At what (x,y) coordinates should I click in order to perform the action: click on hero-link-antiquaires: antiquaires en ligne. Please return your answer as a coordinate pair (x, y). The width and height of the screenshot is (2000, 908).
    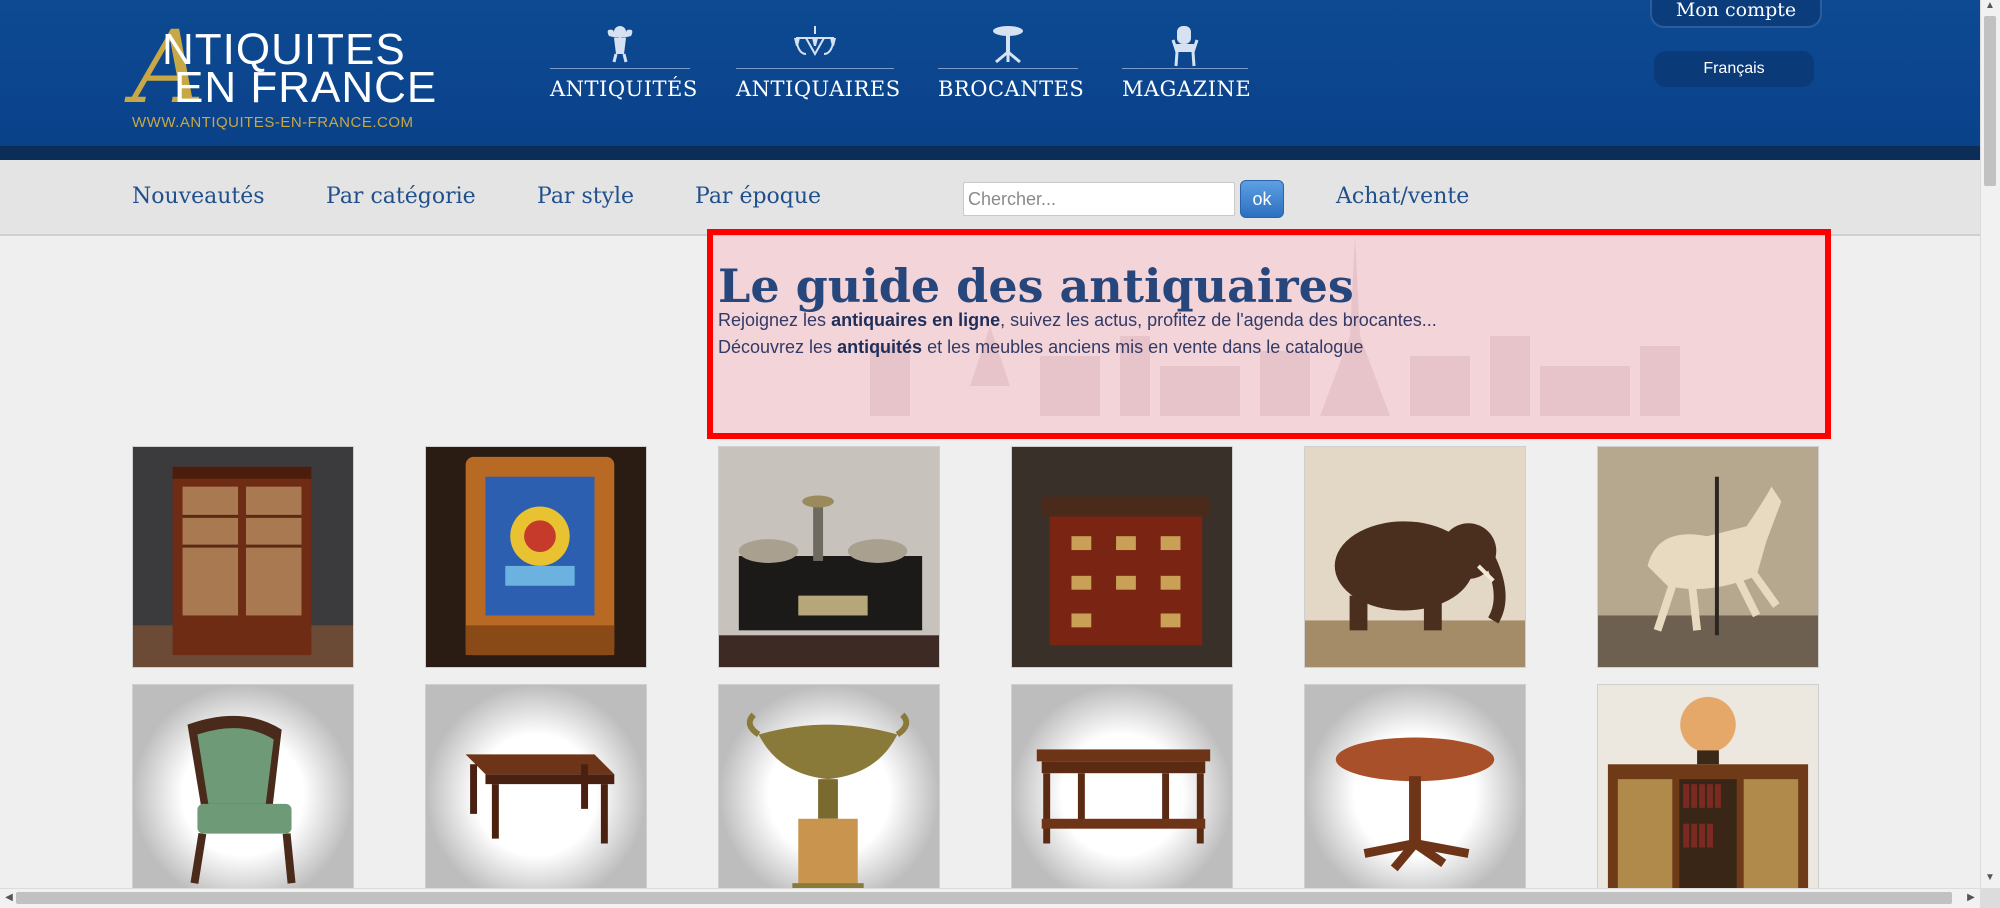
    Looking at the image, I should click on (915, 320).